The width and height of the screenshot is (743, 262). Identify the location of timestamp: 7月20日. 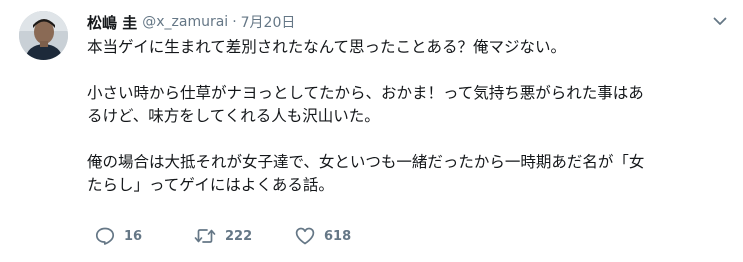
(268, 22).